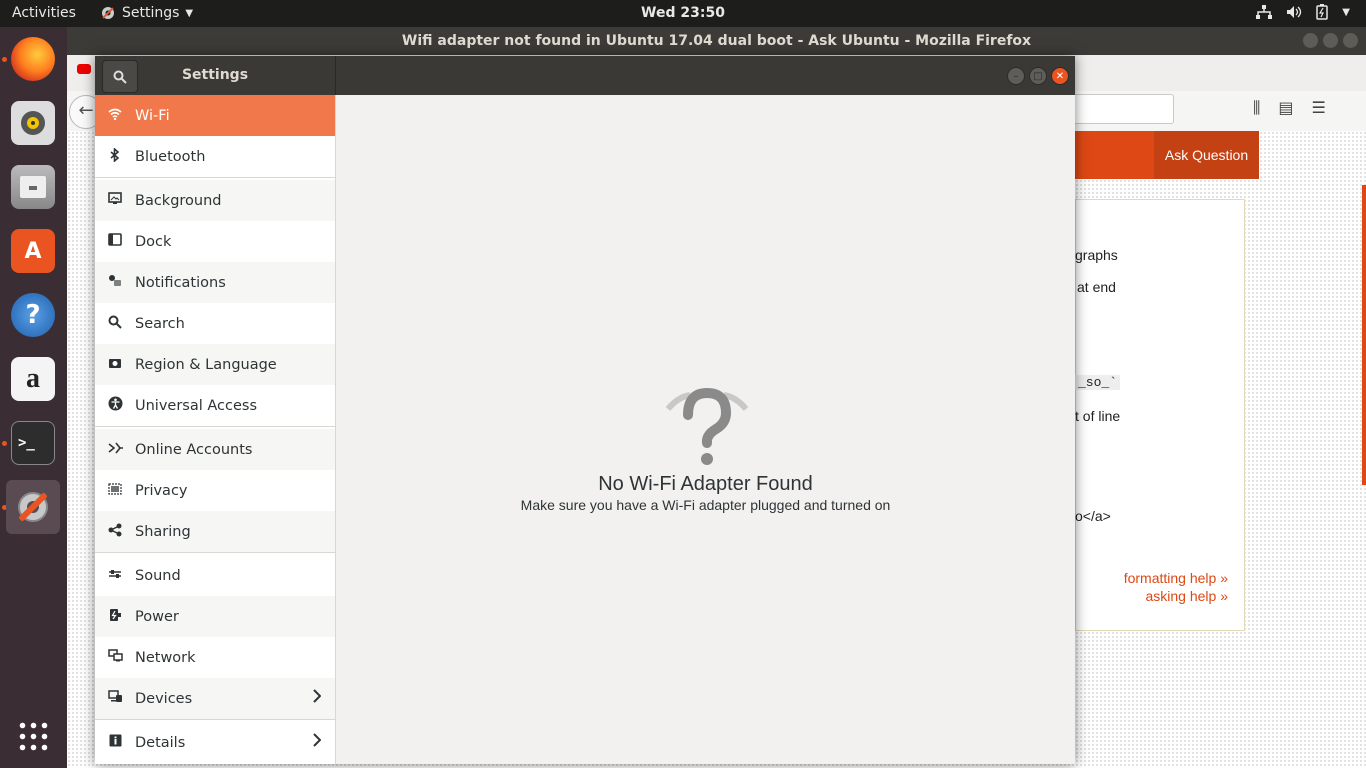  Describe the element at coordinates (152, 115) in the screenshot. I see `sidebar-item-label: Wi-Fi` at that location.